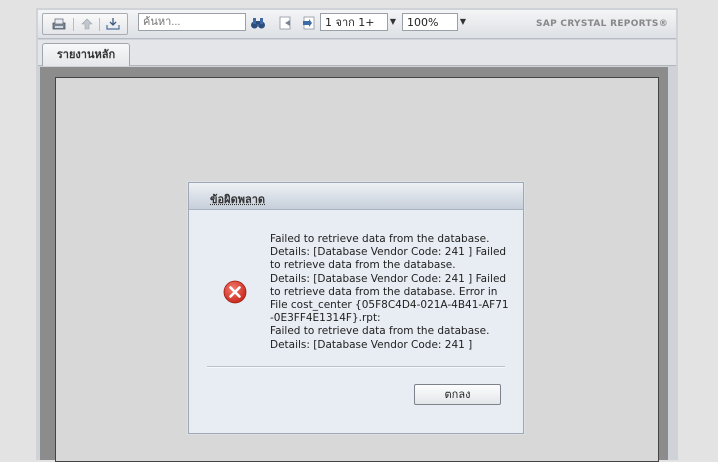 This screenshot has width=718, height=462. Describe the element at coordinates (258, 23) in the screenshot. I see `binoculars-icon` at that location.